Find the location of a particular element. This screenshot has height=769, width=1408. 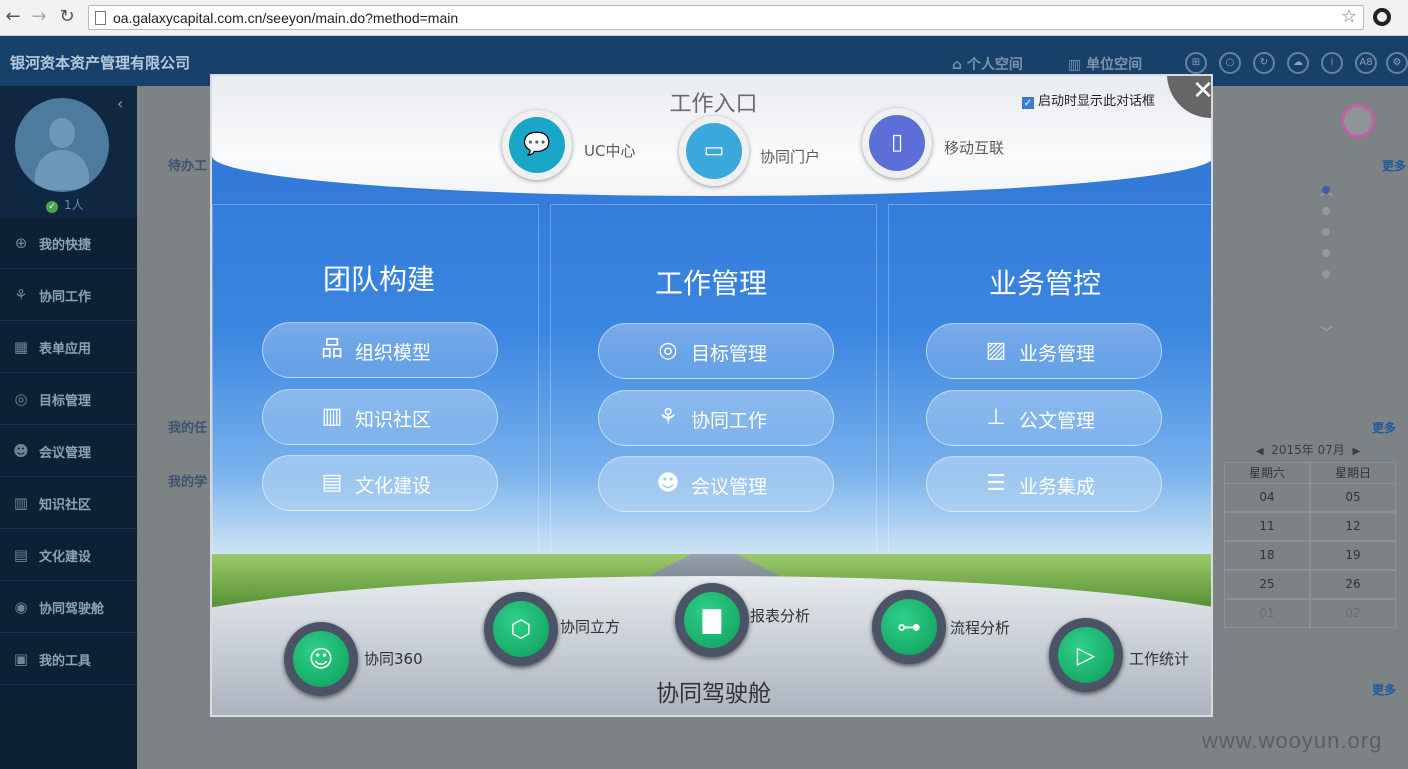

checkbox-checked-icon: ✓ is located at coordinates (1028, 103).